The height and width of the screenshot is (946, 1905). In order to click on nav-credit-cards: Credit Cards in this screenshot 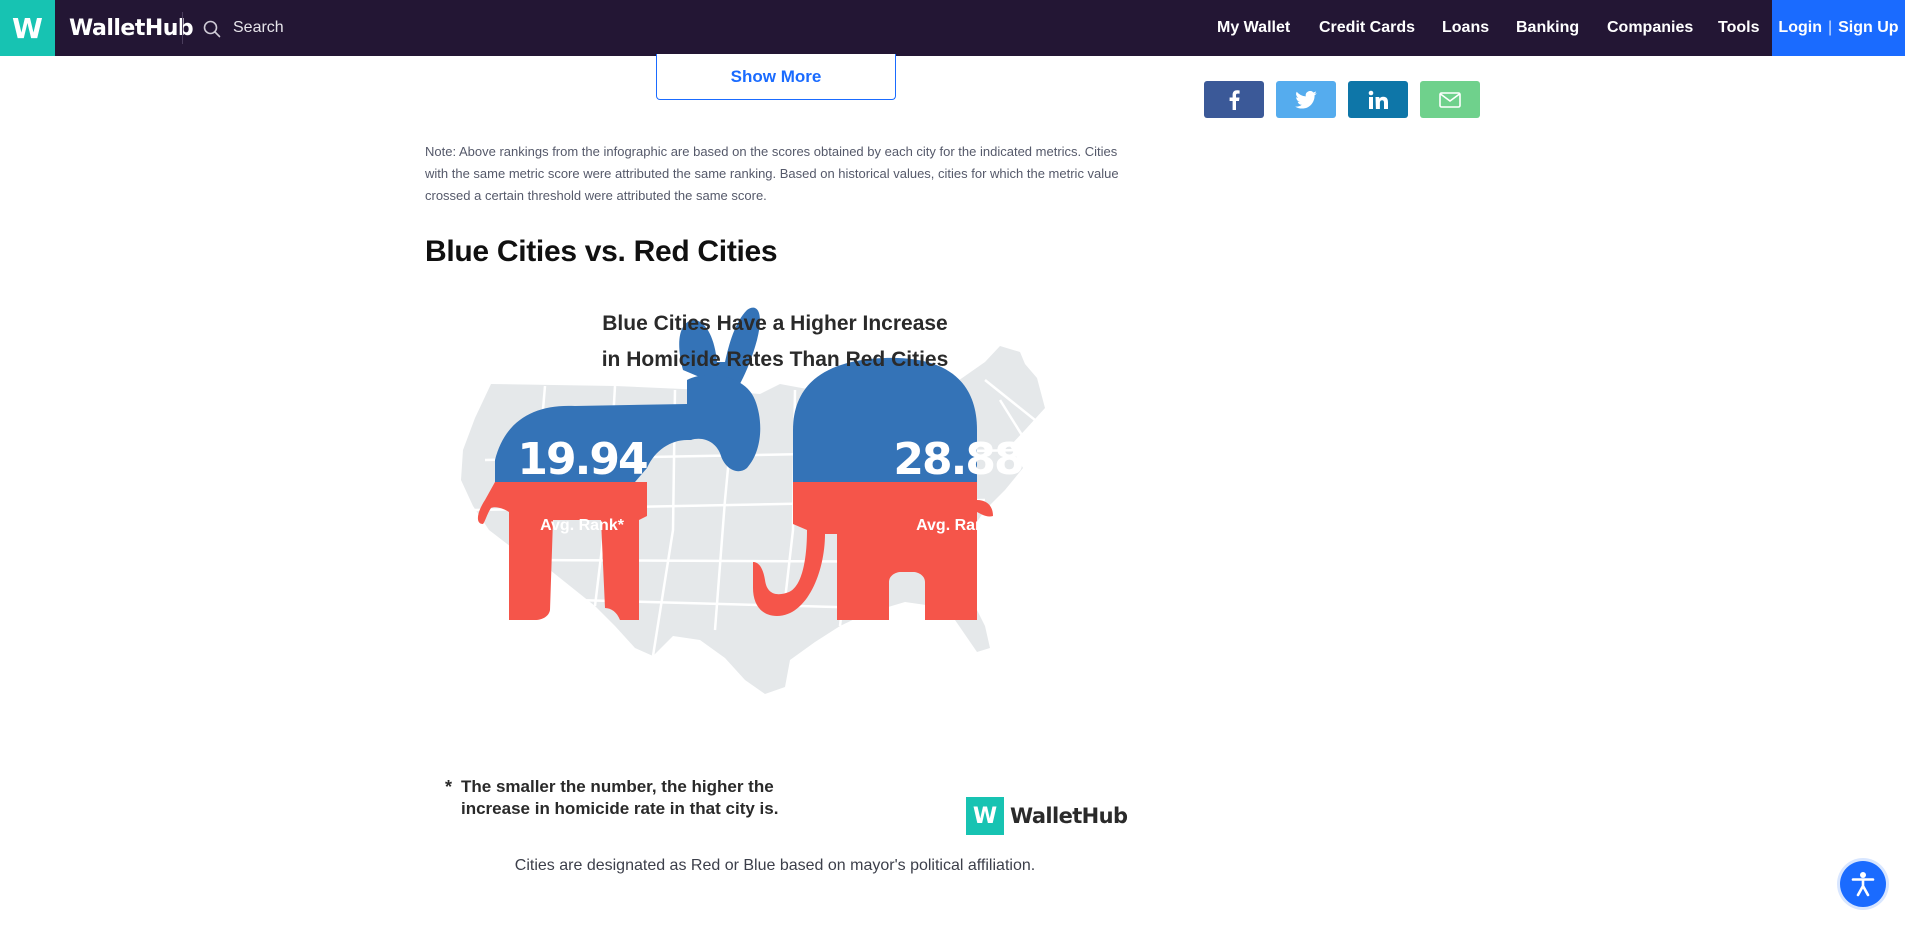, I will do `click(1367, 28)`.